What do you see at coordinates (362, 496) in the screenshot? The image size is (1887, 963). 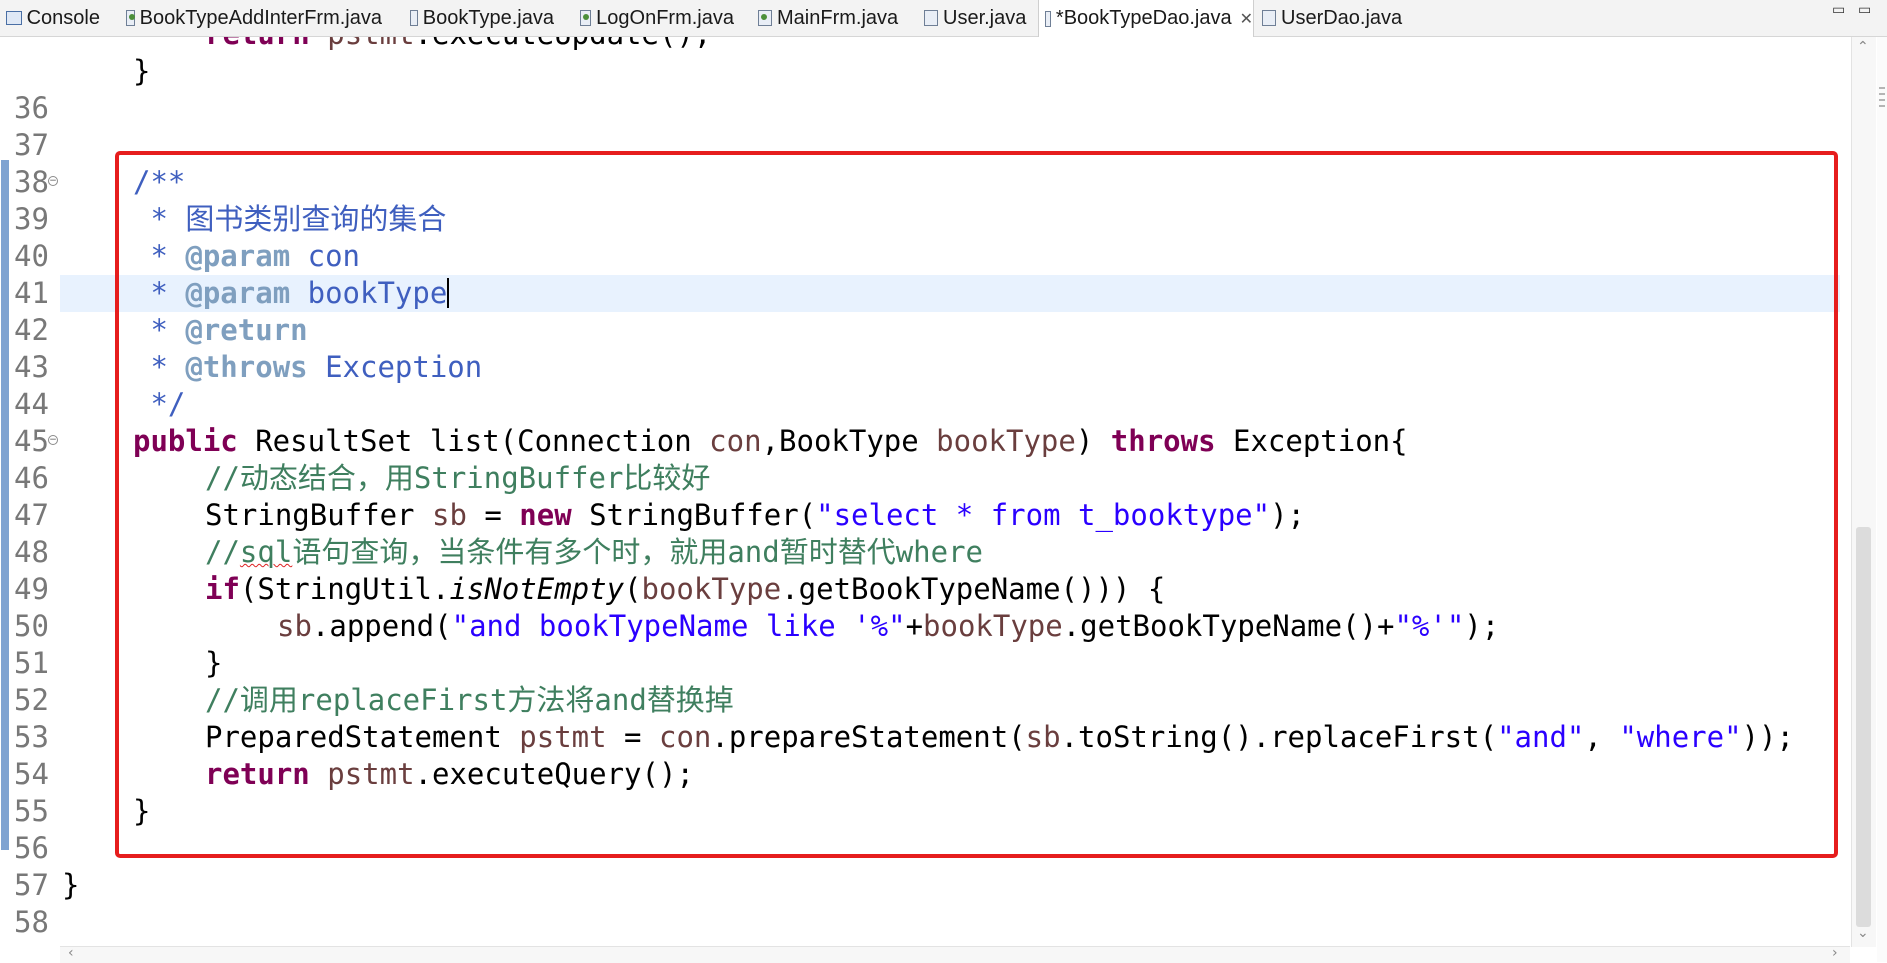 I see `code-line: 47 //动态结合，用StringBuffer比较好` at bounding box center [362, 496].